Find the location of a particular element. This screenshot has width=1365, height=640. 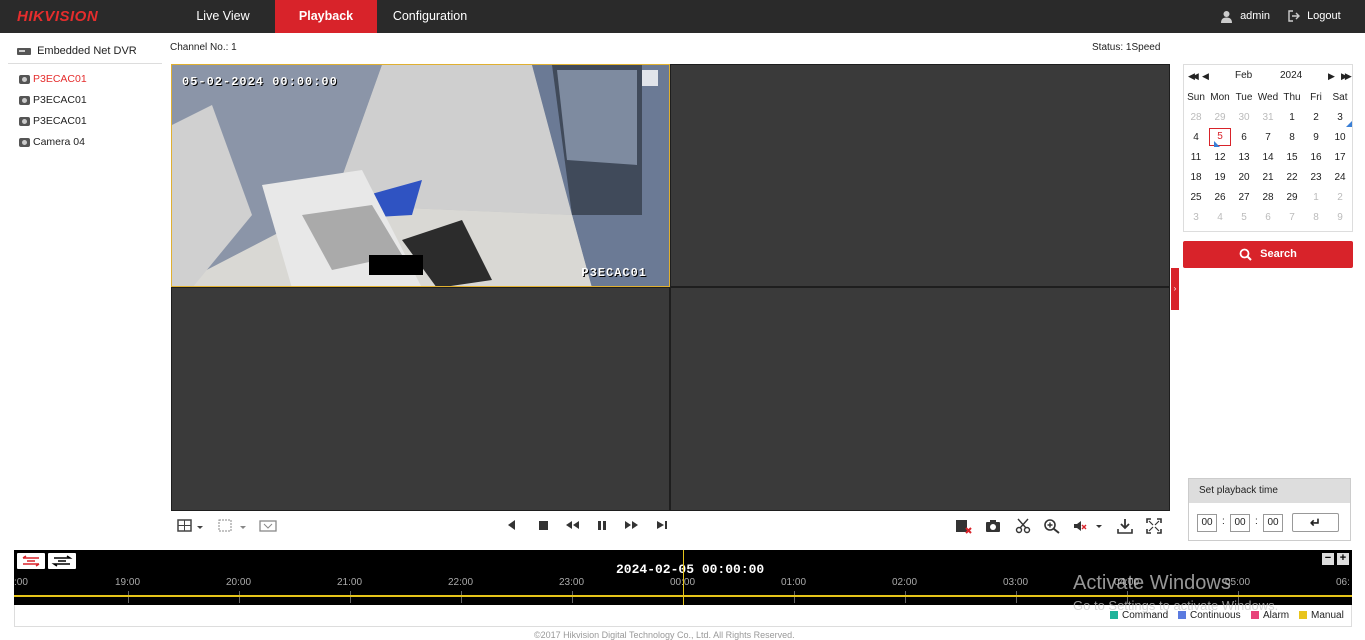

channel-number: Channel No.: 1 is located at coordinates (203, 47).